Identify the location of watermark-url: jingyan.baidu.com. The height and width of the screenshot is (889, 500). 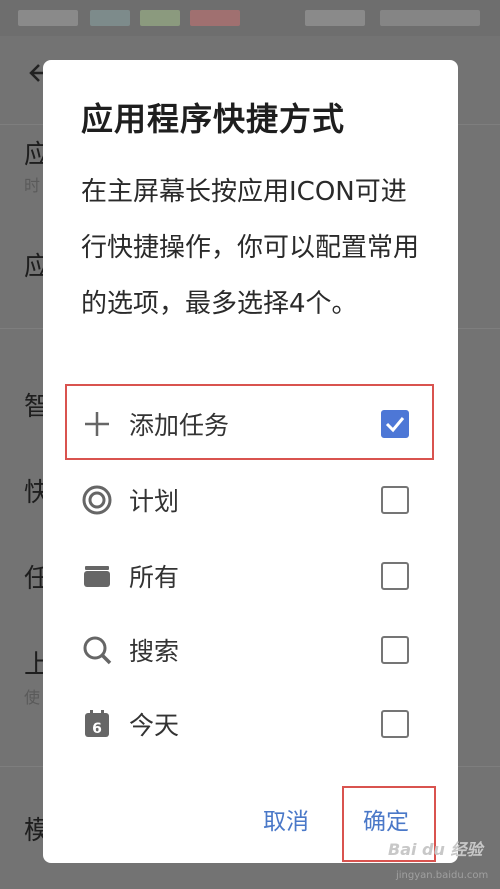
(442, 875).